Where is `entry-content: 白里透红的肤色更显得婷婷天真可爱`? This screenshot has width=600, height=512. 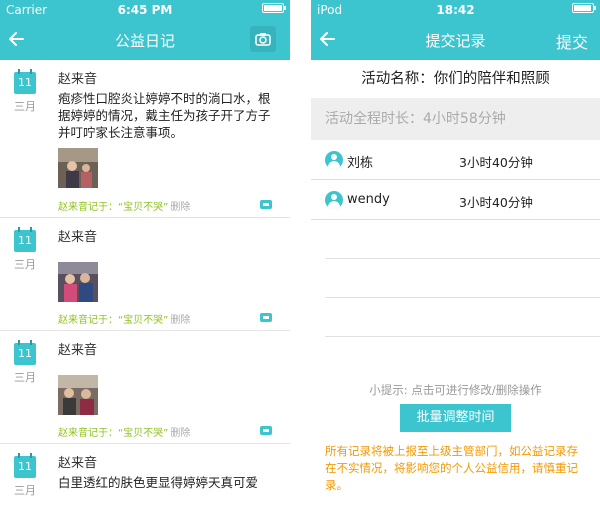
entry-content: 白里透红的肤色更显得婷婷天真可爱 is located at coordinates (158, 482).